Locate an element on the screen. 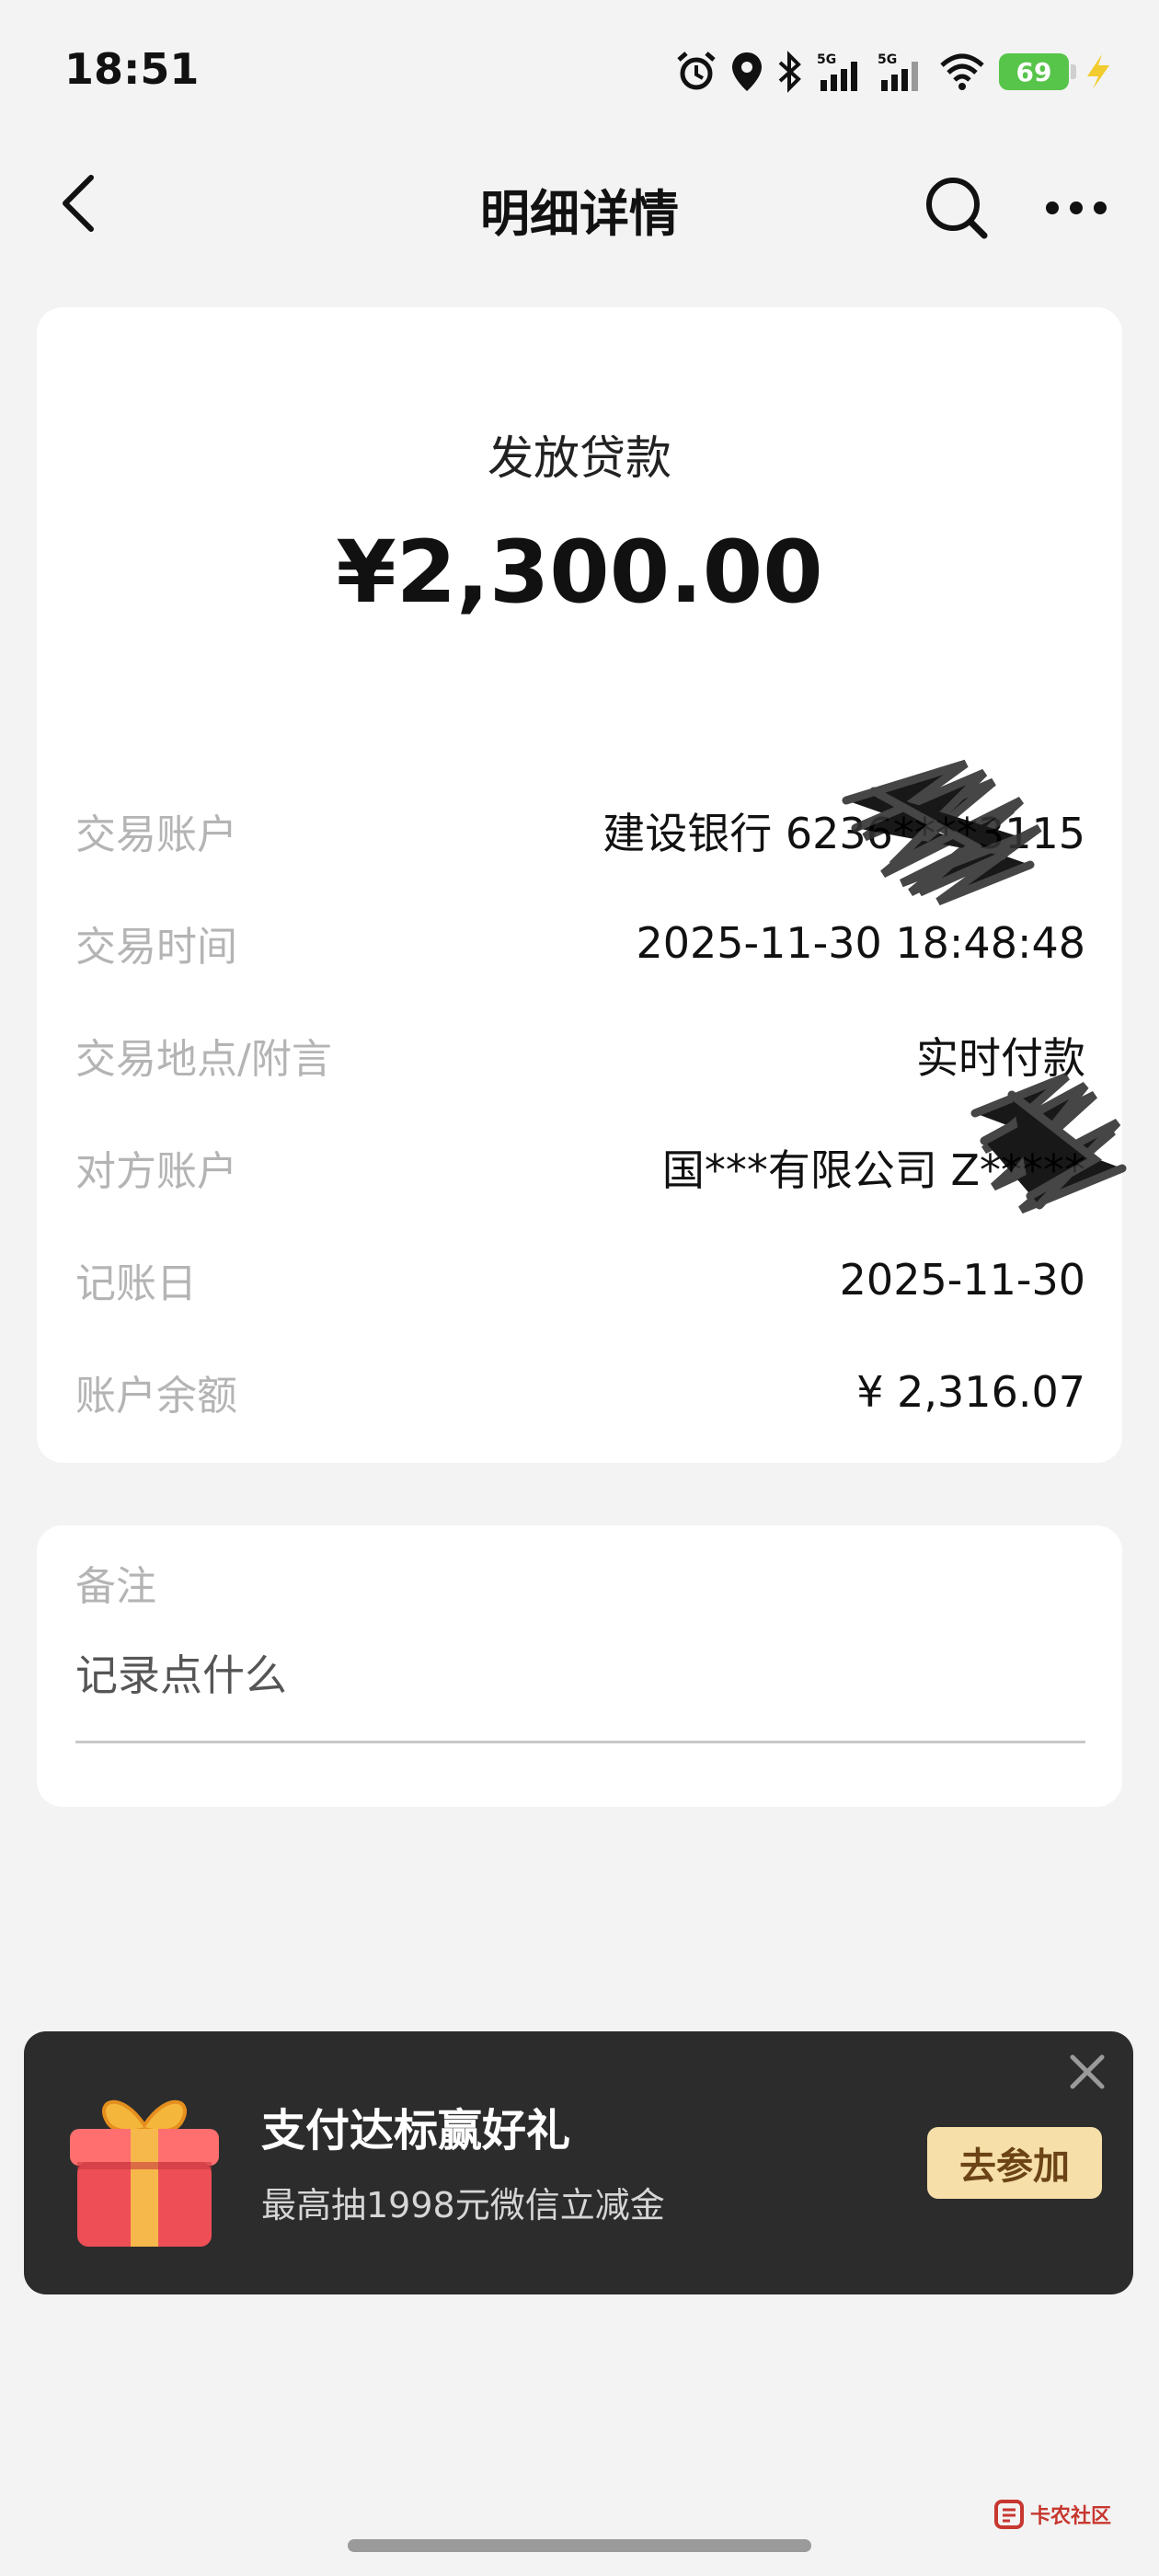 This screenshot has width=1159, height=2576. signal-label-2: 5G is located at coordinates (887, 59).